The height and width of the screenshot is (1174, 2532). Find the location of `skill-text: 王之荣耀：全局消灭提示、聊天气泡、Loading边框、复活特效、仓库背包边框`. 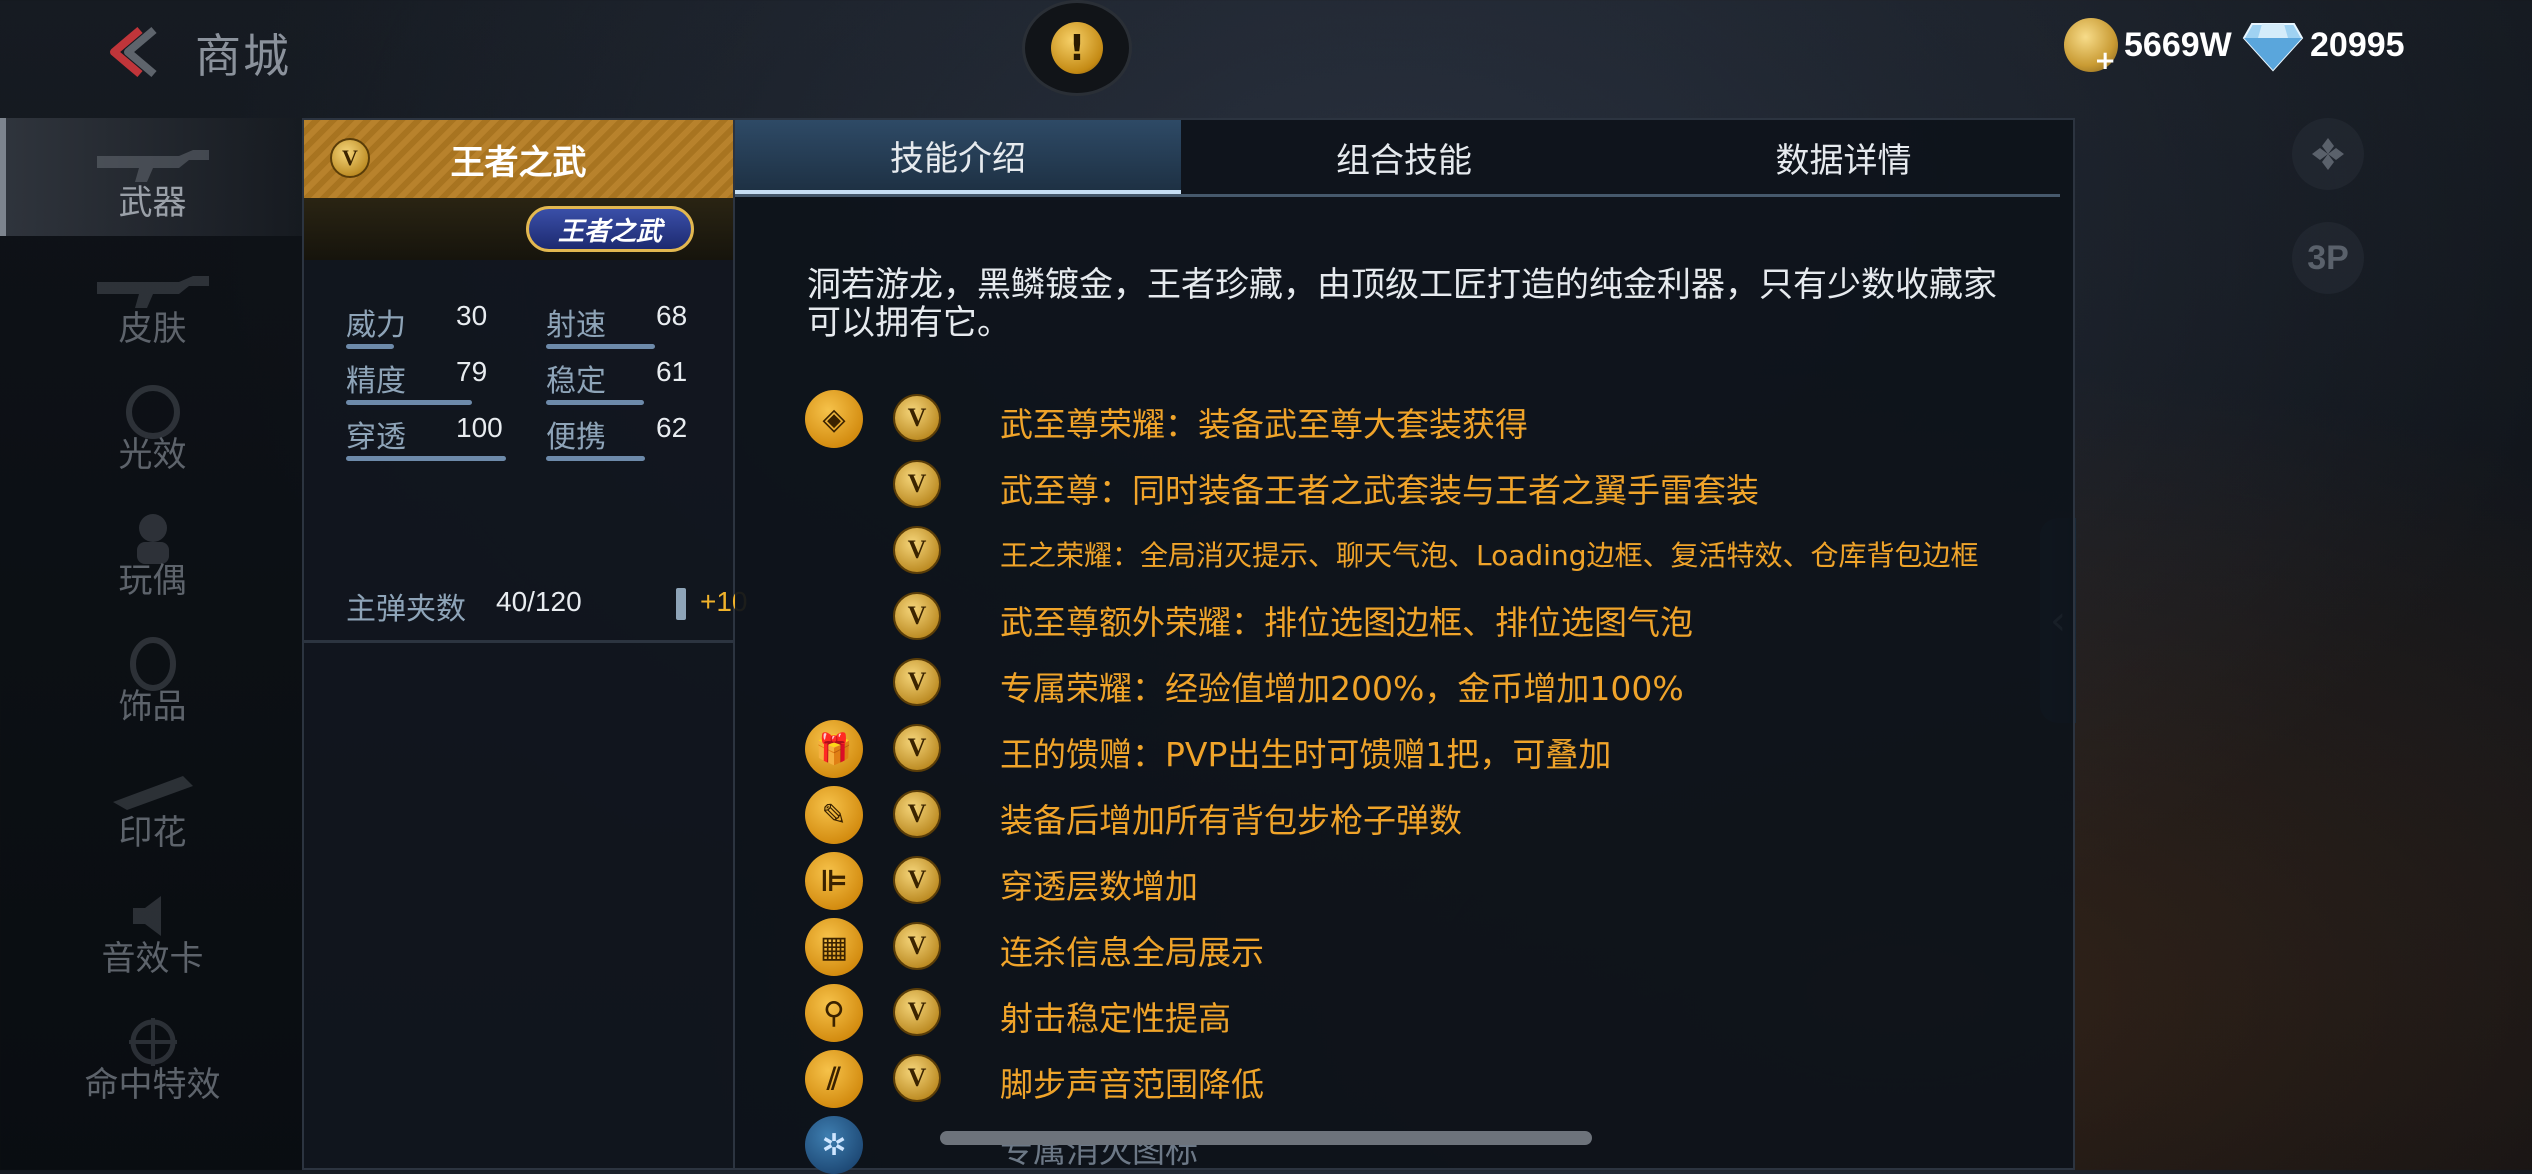

skill-text: 王之荣耀：全局消灭提示、聊天气泡、Loading边框、复活特效、仓库背包边框 is located at coordinates (1489, 555).